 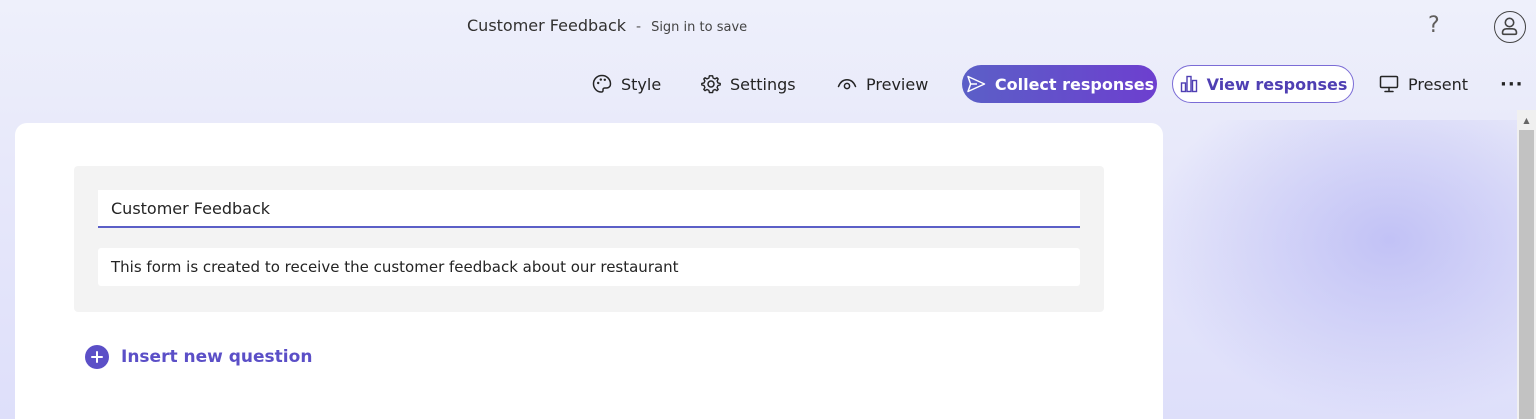 What do you see at coordinates (1277, 84) in the screenshot?
I see `view-responses-label: View responses` at bounding box center [1277, 84].